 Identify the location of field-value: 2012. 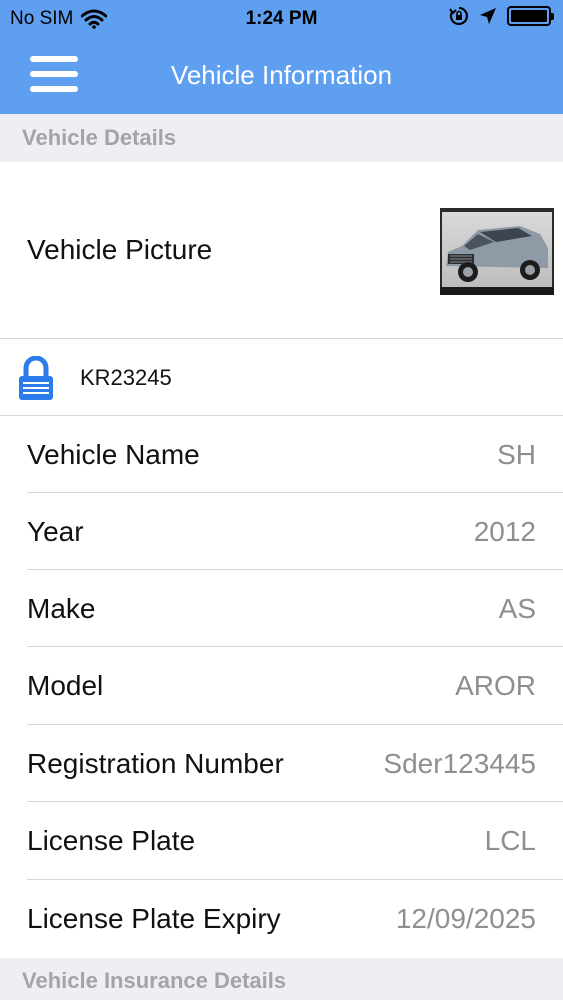
(504, 531).